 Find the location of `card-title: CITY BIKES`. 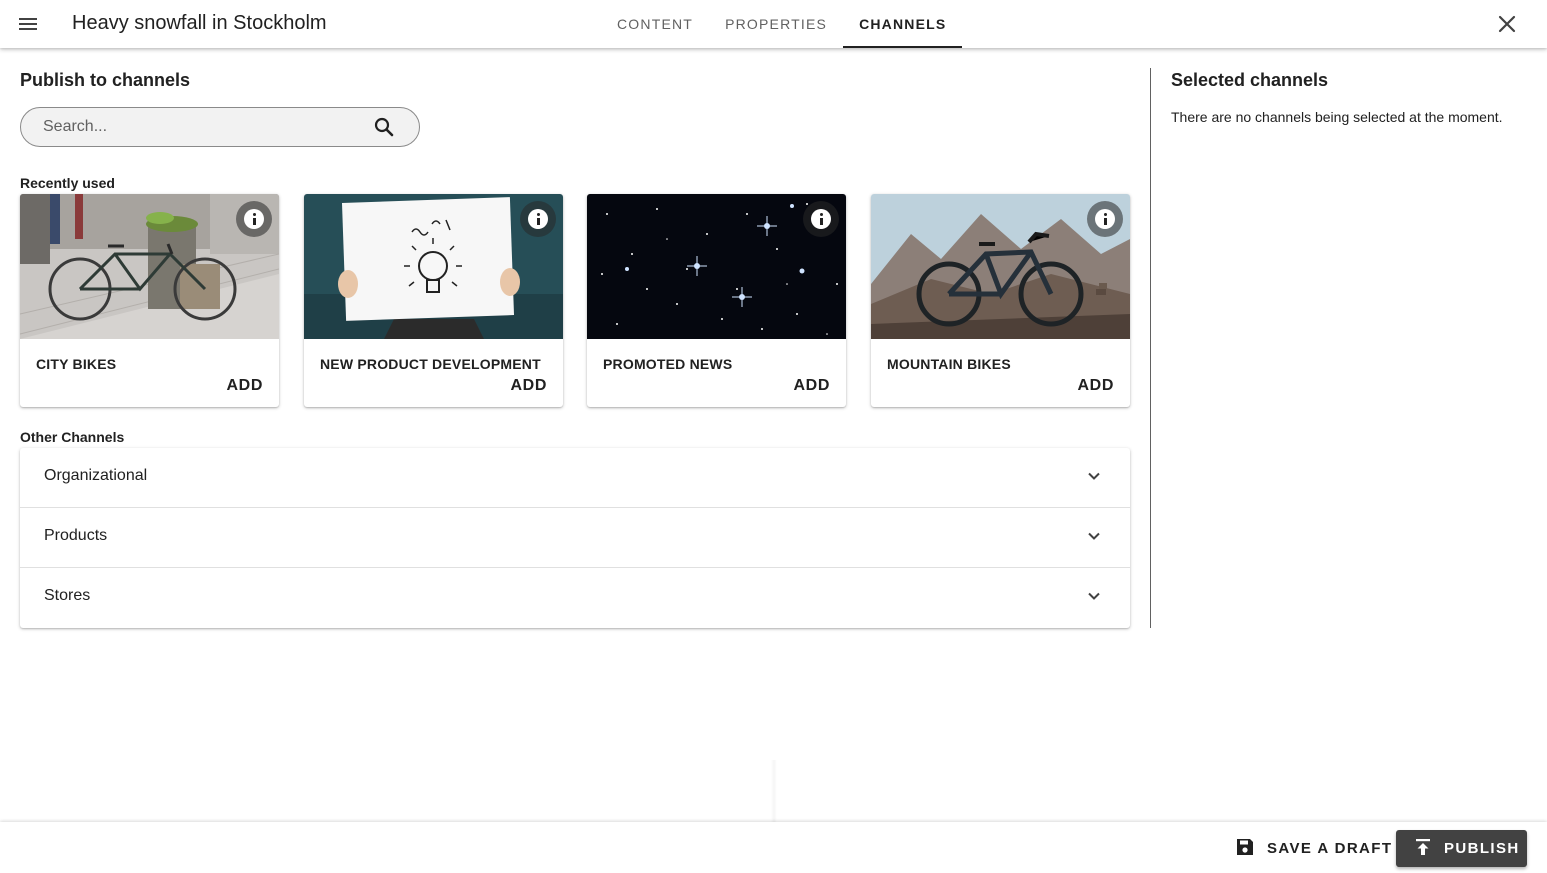

card-title: CITY BIKES is located at coordinates (76, 364).